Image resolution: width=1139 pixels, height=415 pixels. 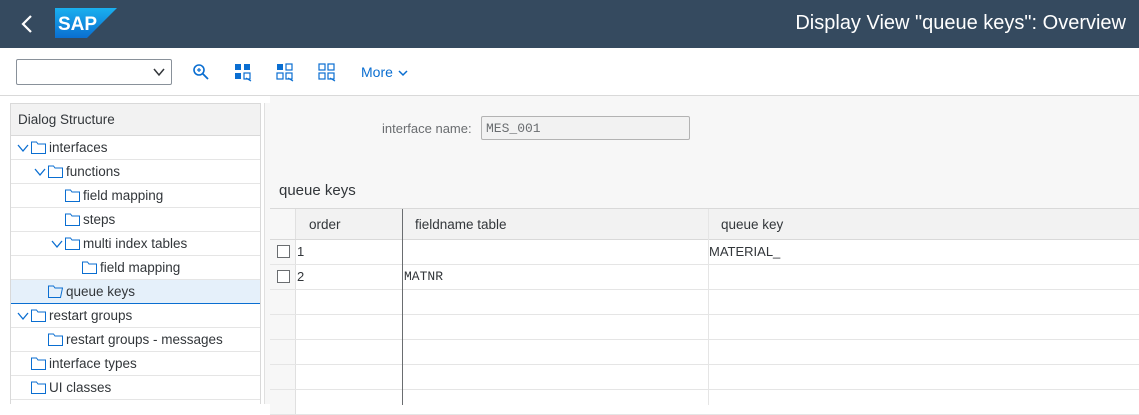 What do you see at coordinates (78, 147) in the screenshot?
I see `tree-item-label: interfaces` at bounding box center [78, 147].